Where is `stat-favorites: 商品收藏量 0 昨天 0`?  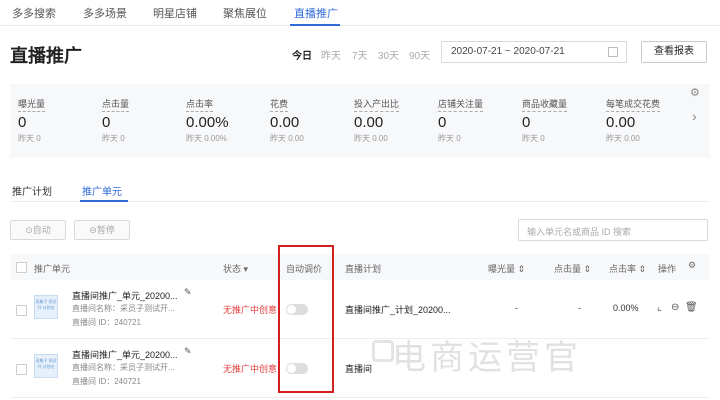 stat-favorites: 商品收藏量 0 昨天 0 is located at coordinates (545, 119).